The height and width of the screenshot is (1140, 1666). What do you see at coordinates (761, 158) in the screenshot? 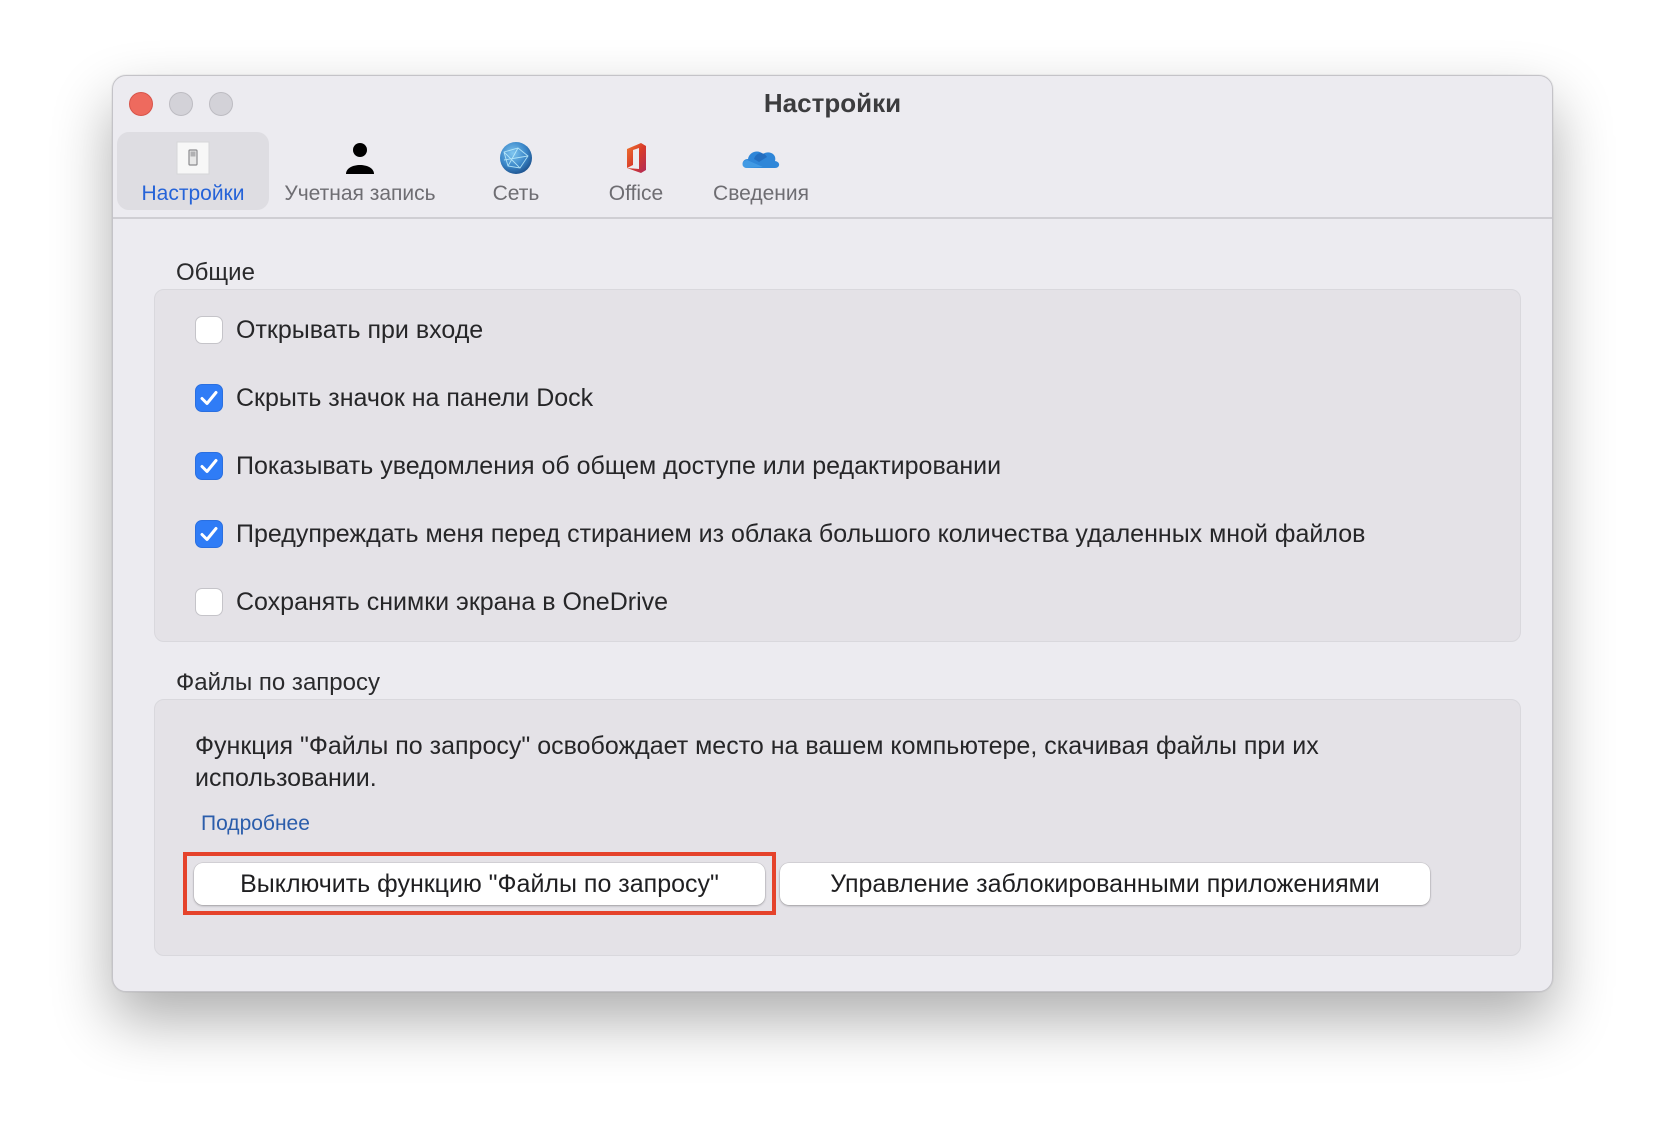
I see `cloud-icon` at bounding box center [761, 158].